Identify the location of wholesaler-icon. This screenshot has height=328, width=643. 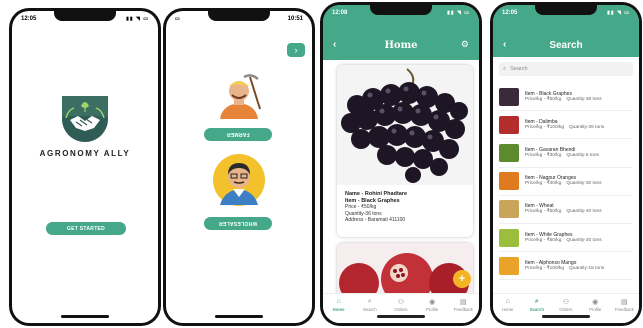
(239, 180).